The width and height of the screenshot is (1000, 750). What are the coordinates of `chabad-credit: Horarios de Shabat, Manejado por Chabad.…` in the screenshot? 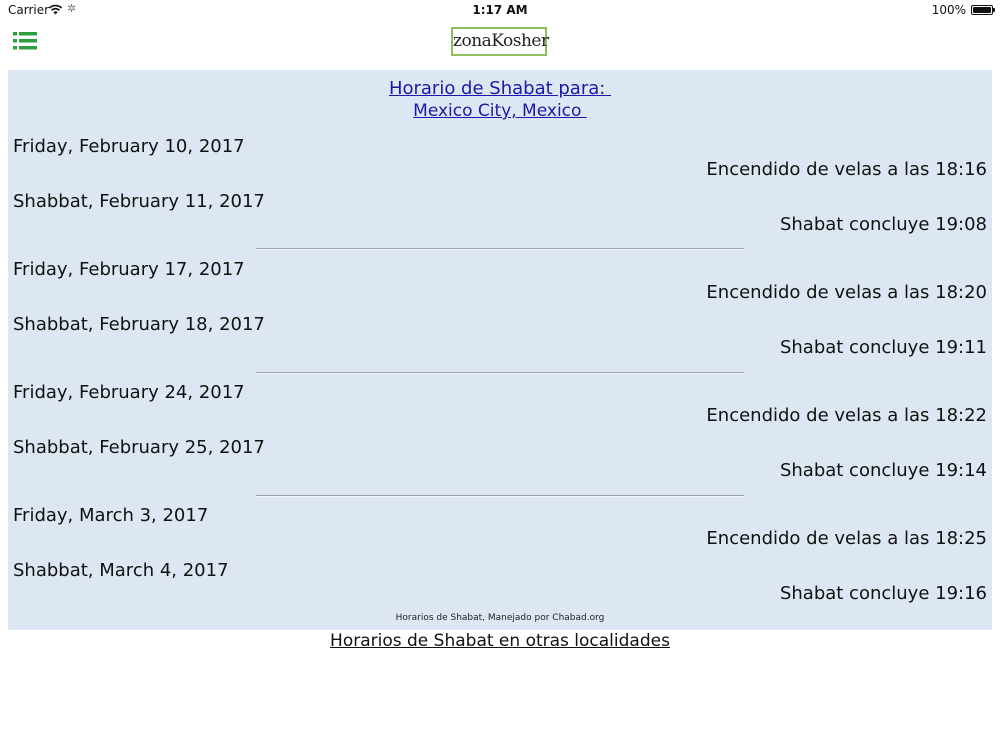 It's located at (500, 618).